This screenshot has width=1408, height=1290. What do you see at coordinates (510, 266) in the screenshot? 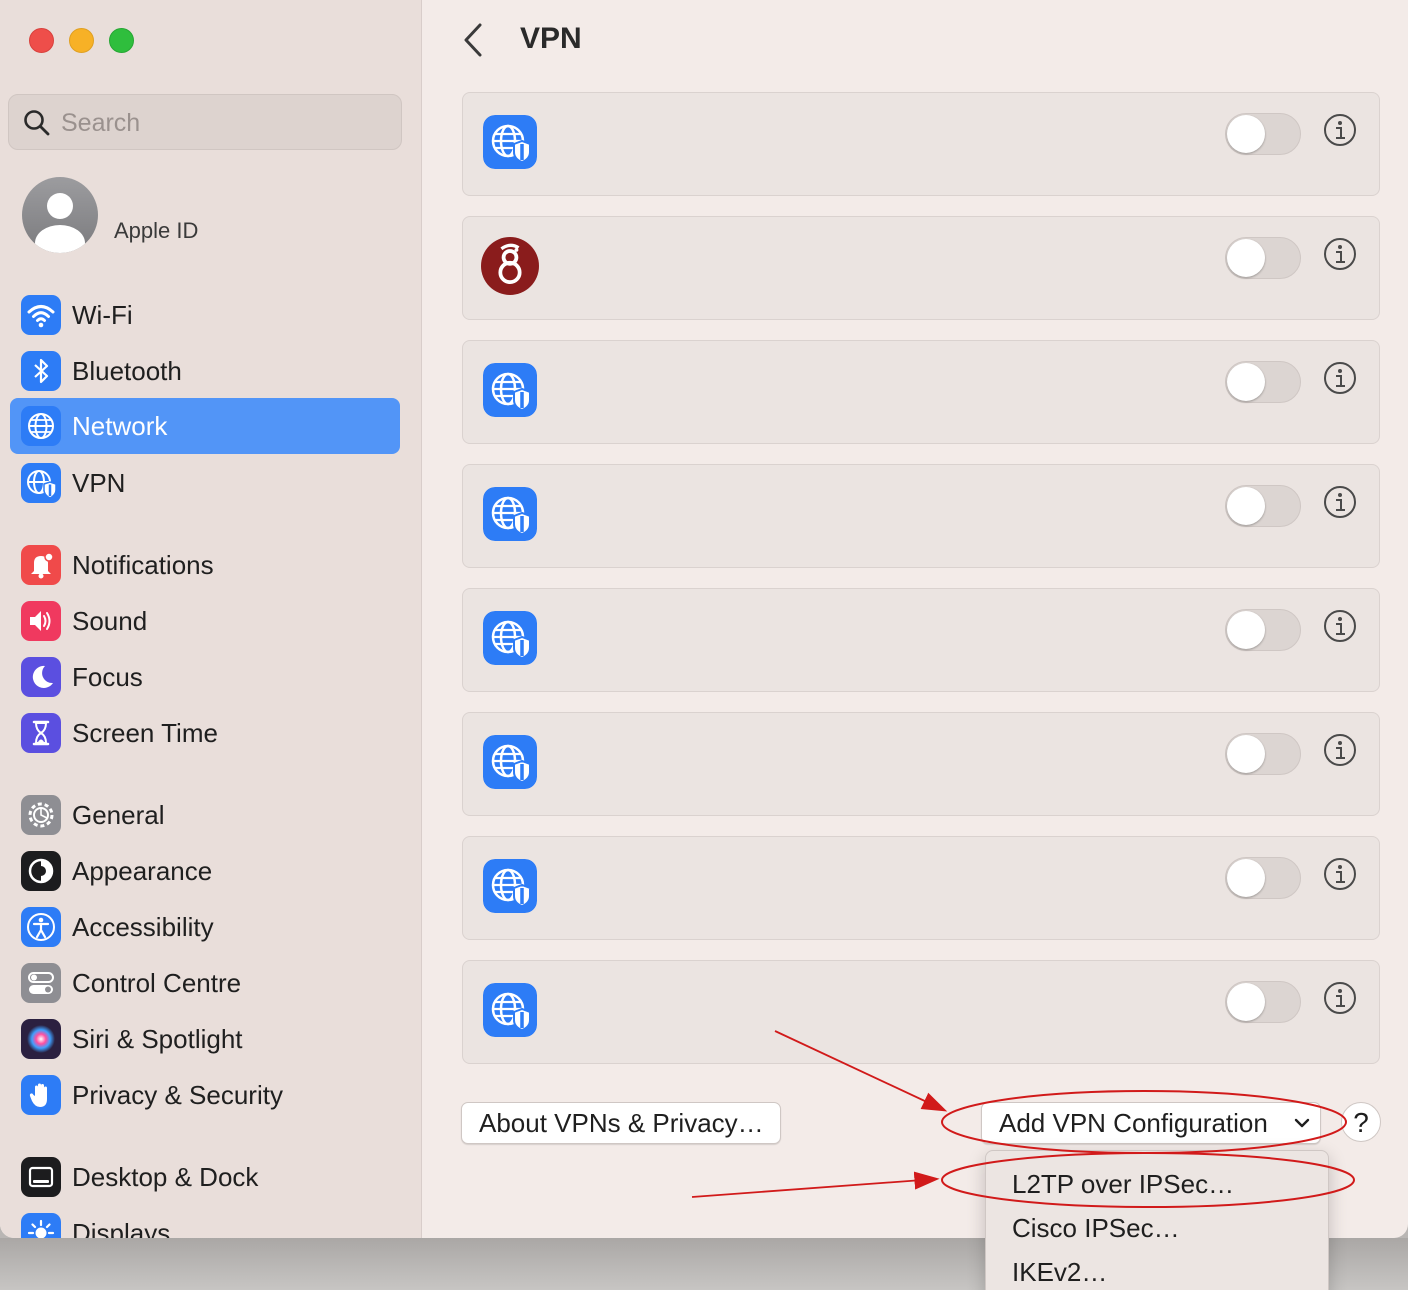
I see `wireguard-icon` at bounding box center [510, 266].